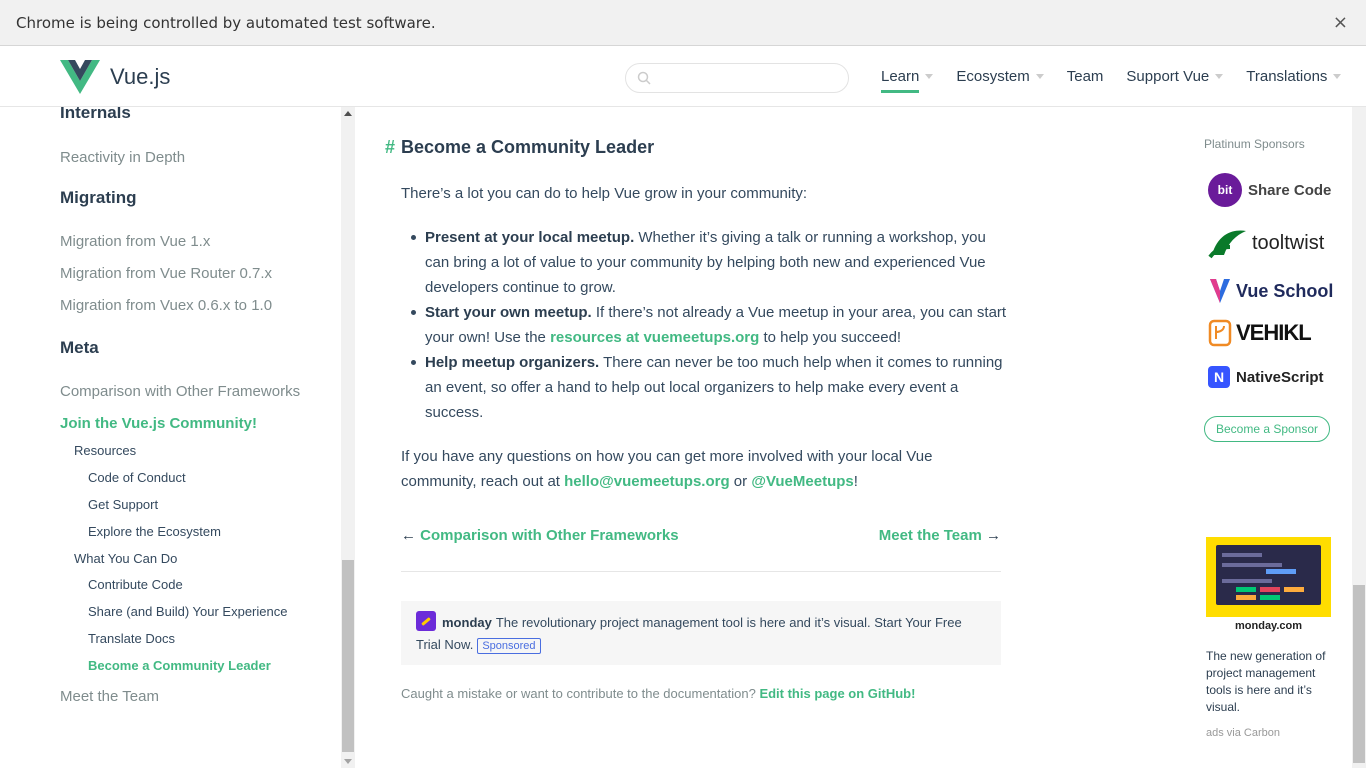 This screenshot has width=1366, height=768. What do you see at coordinates (1287, 76) in the screenshot?
I see `nav-translations-label: Translations` at bounding box center [1287, 76].